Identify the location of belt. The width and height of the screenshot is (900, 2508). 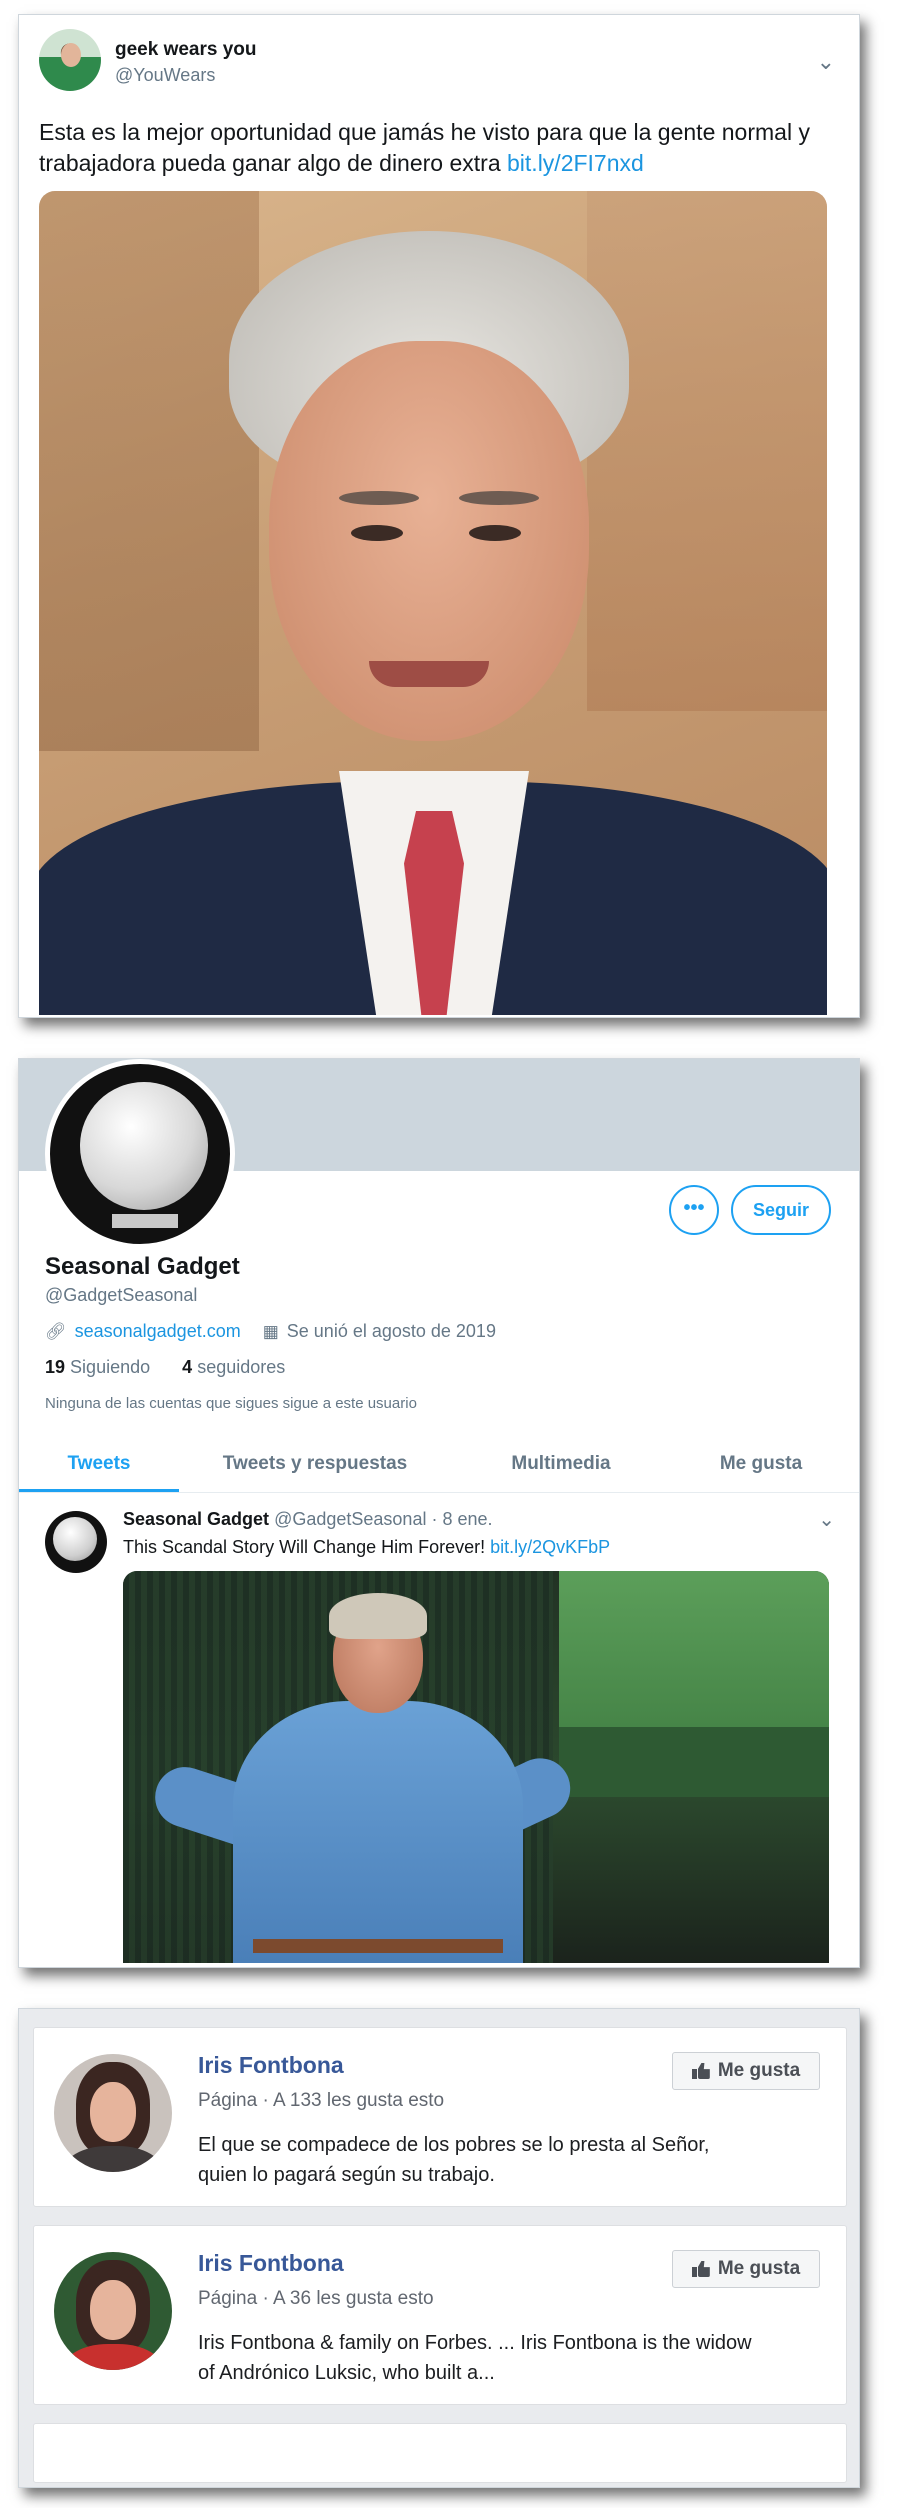
(378, 1946).